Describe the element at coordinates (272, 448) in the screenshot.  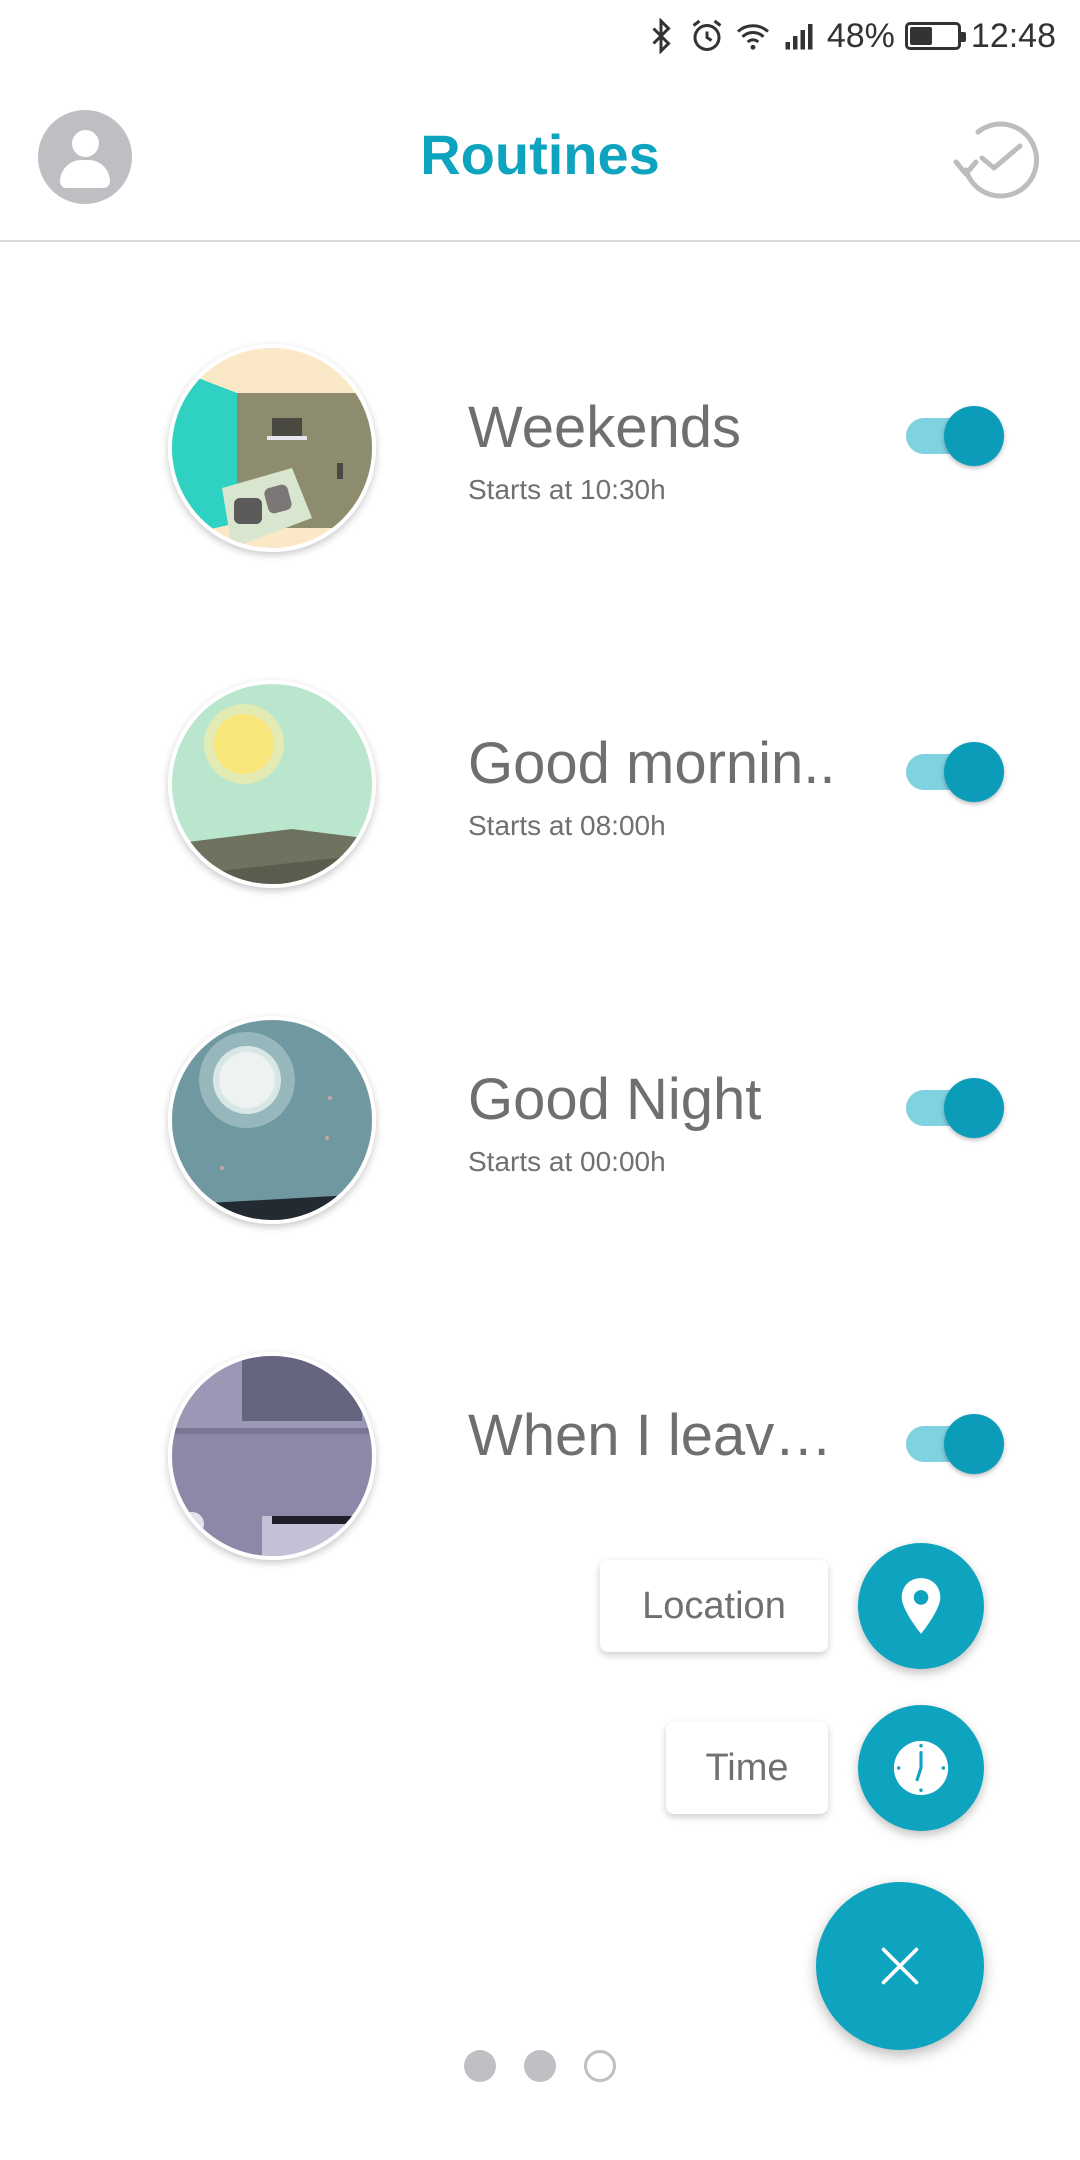
I see `routine-image-living-room` at that location.